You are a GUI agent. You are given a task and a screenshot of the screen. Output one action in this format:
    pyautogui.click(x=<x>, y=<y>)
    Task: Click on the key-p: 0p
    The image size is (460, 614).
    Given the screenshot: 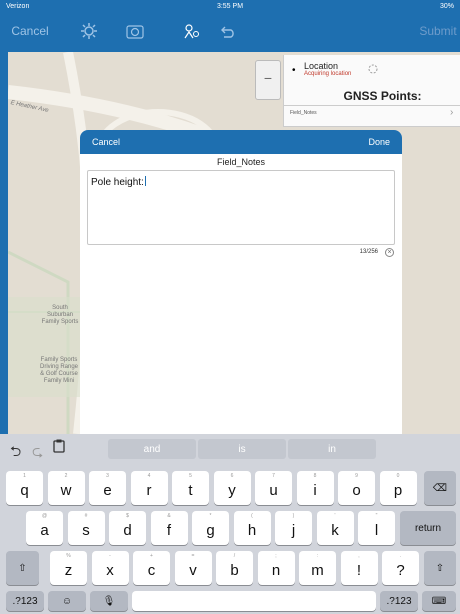 What is the action you would take?
    pyautogui.click(x=398, y=488)
    